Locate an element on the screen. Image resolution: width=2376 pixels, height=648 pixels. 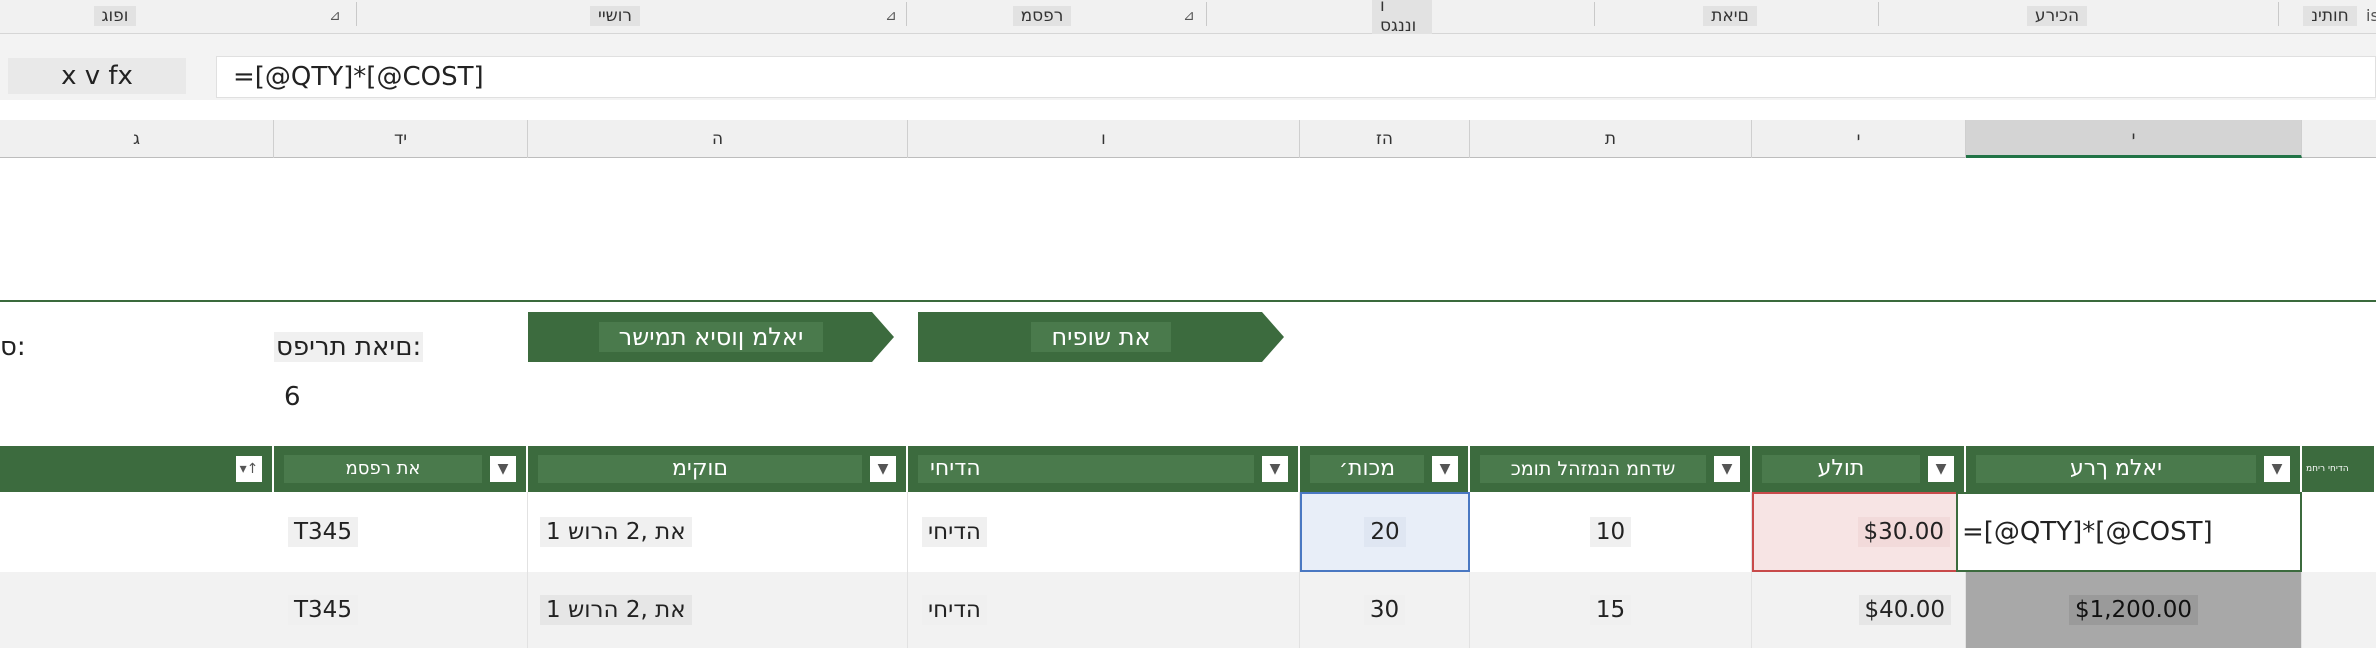
ribbon-group-label: הכירע is located at coordinates (2057, 16).